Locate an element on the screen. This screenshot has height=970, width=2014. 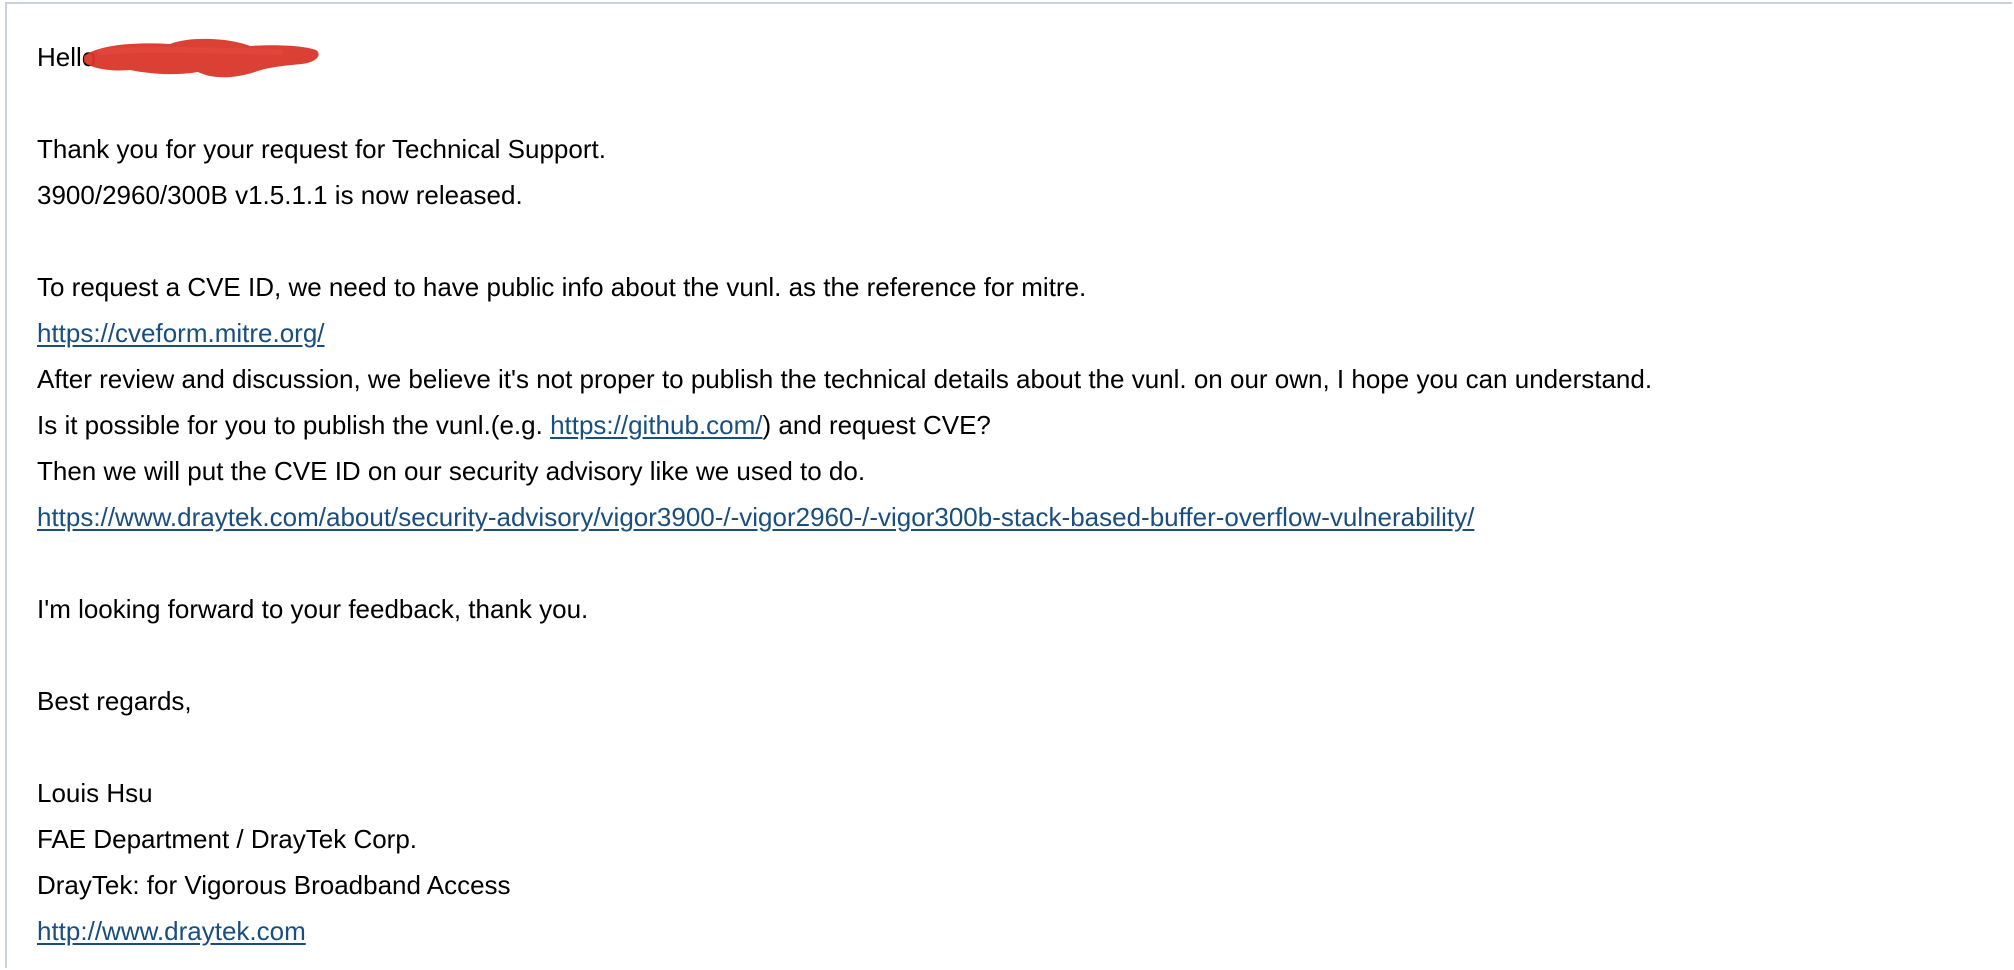
possible-text-after: ) and request CVE? is located at coordinates (876, 425).